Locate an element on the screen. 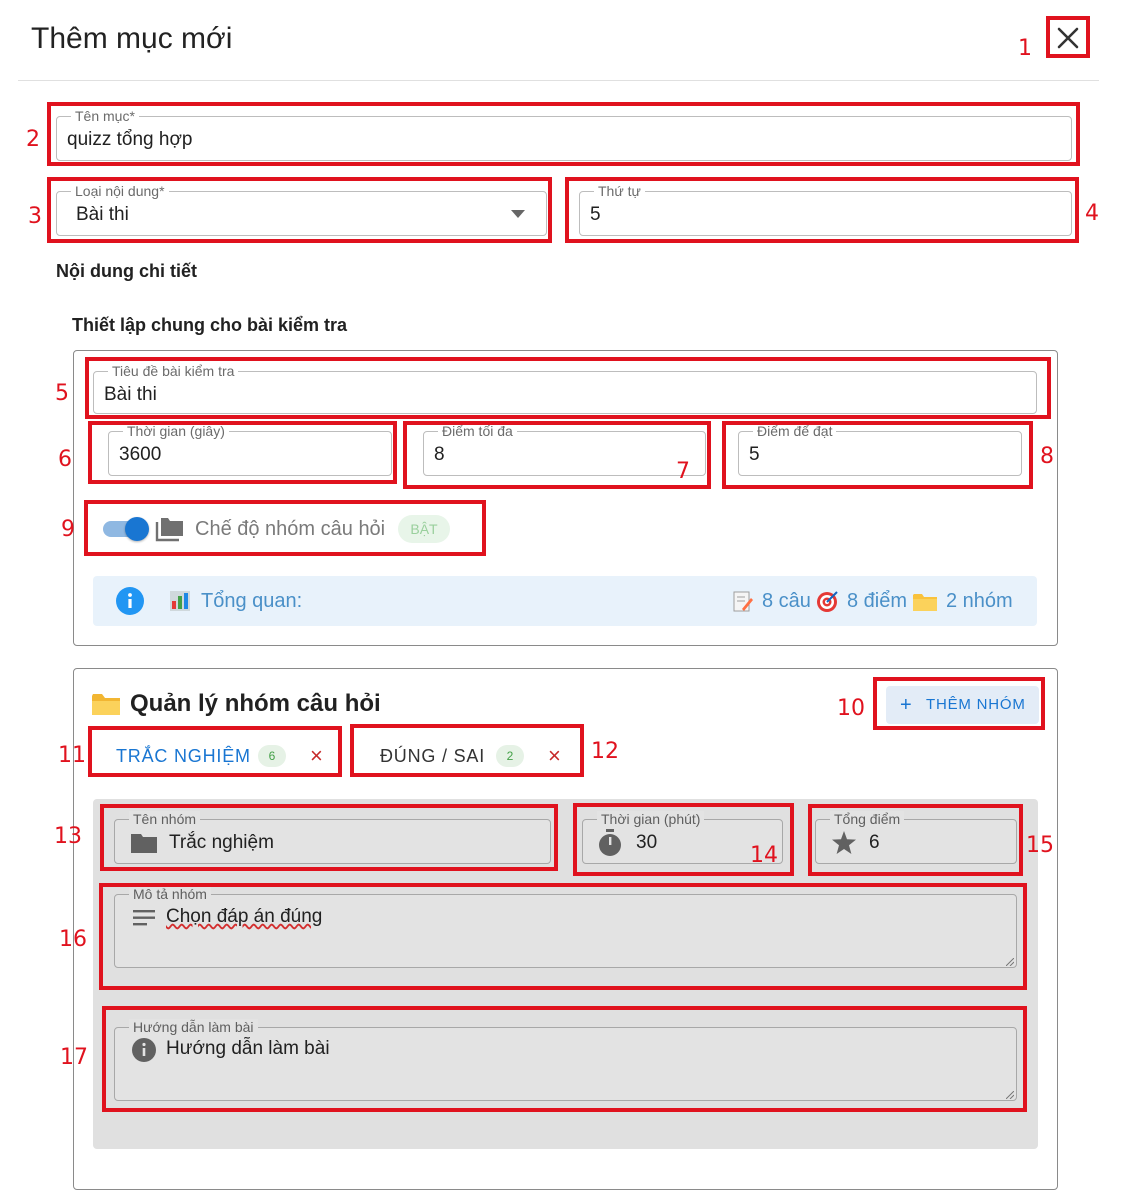  annotation-number: 3 is located at coordinates (35, 216).